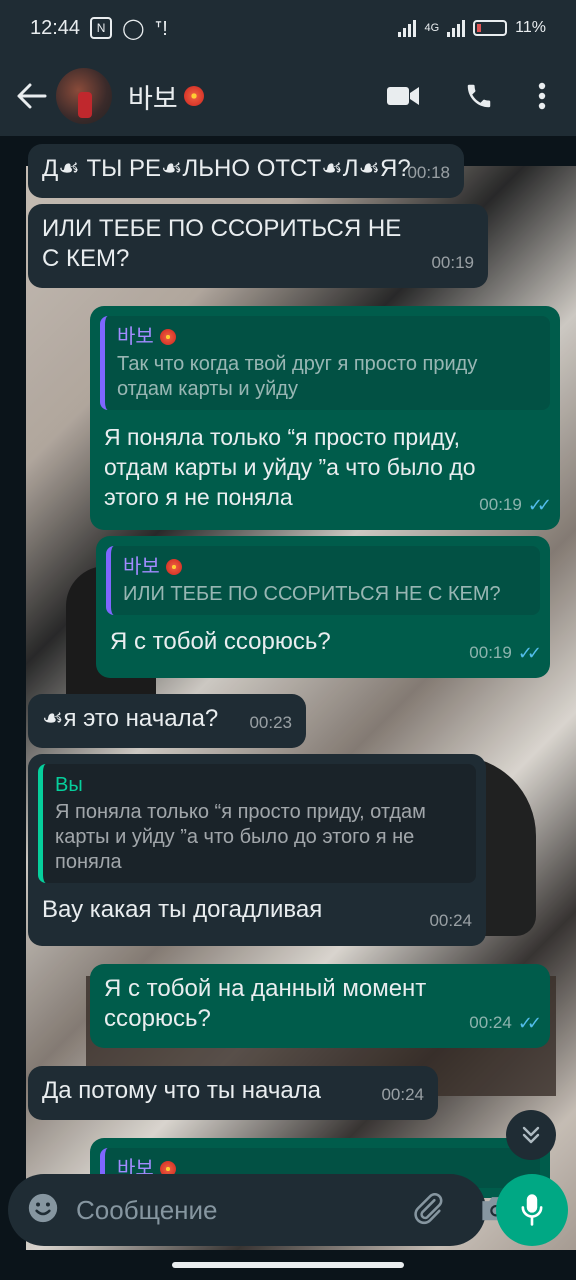 The height and width of the screenshot is (1280, 576). I want to click on message-composer, so click(259, 1210).